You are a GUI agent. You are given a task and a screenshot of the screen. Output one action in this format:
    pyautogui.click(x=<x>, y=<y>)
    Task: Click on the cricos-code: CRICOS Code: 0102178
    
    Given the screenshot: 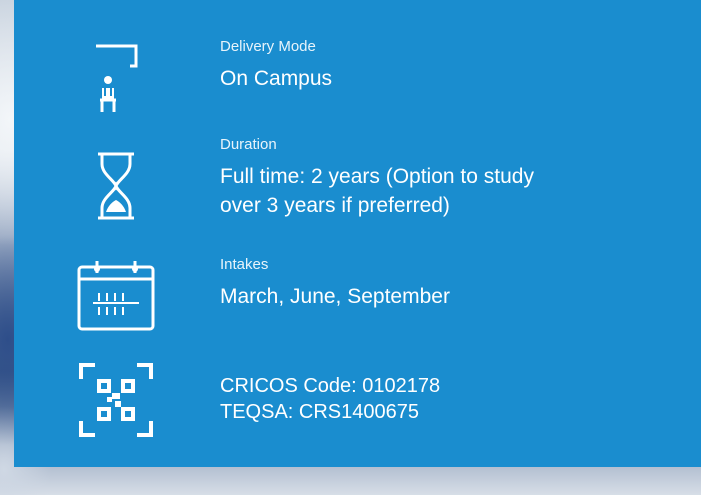 What is the action you would take?
    pyautogui.click(x=330, y=386)
    